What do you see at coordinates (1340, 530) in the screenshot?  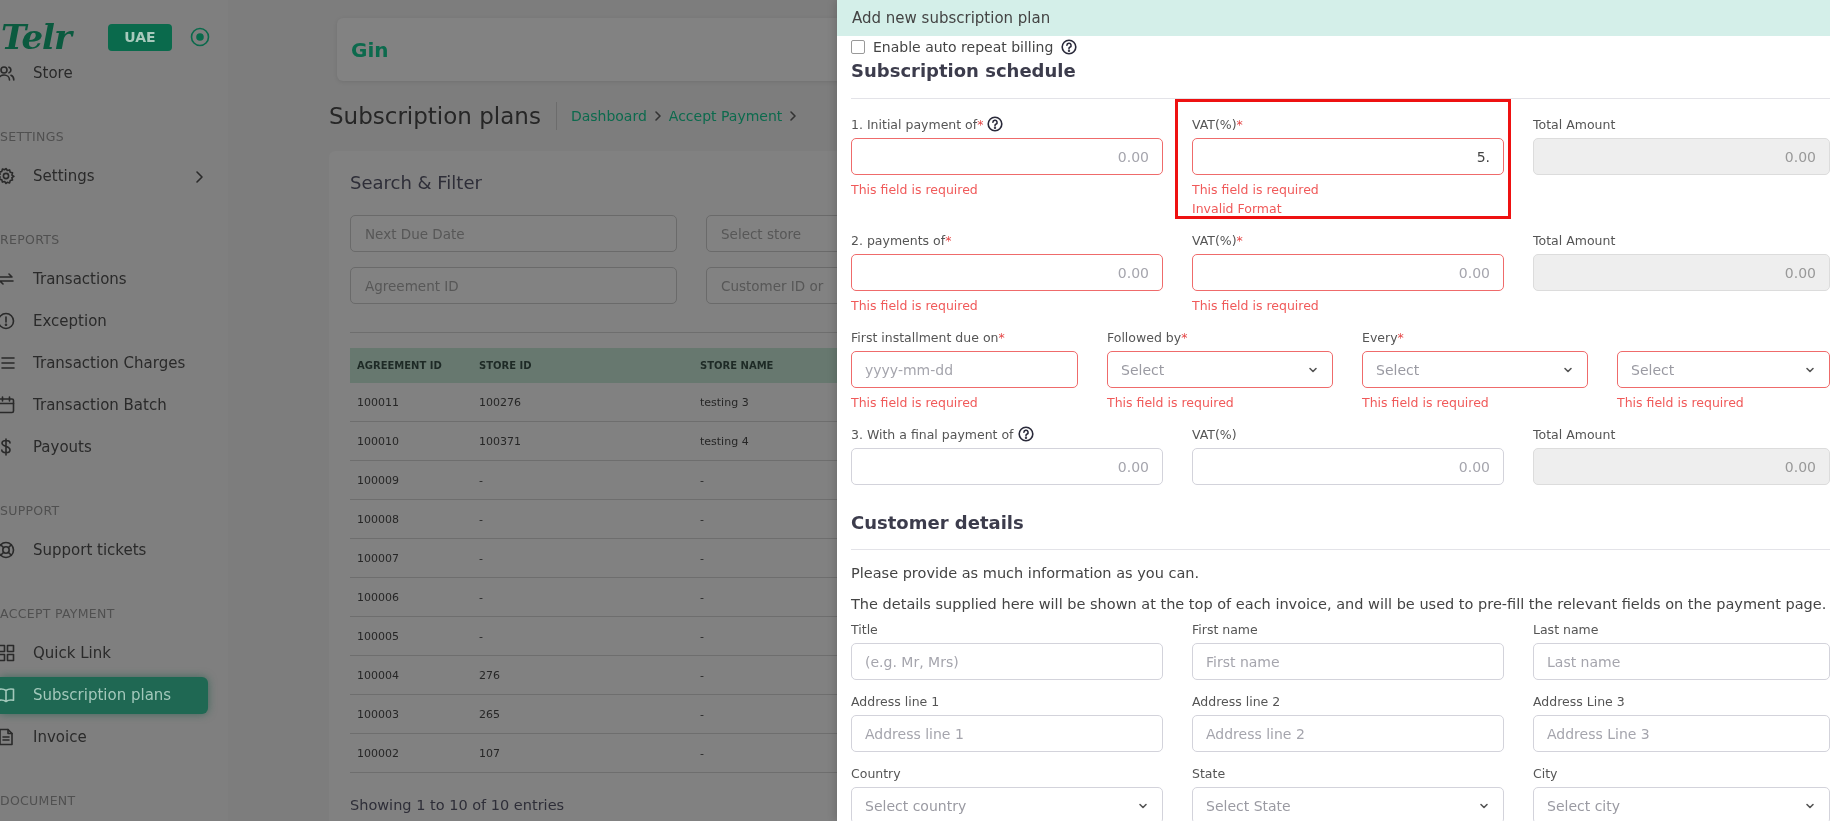 I see `section-title: Customer details` at bounding box center [1340, 530].